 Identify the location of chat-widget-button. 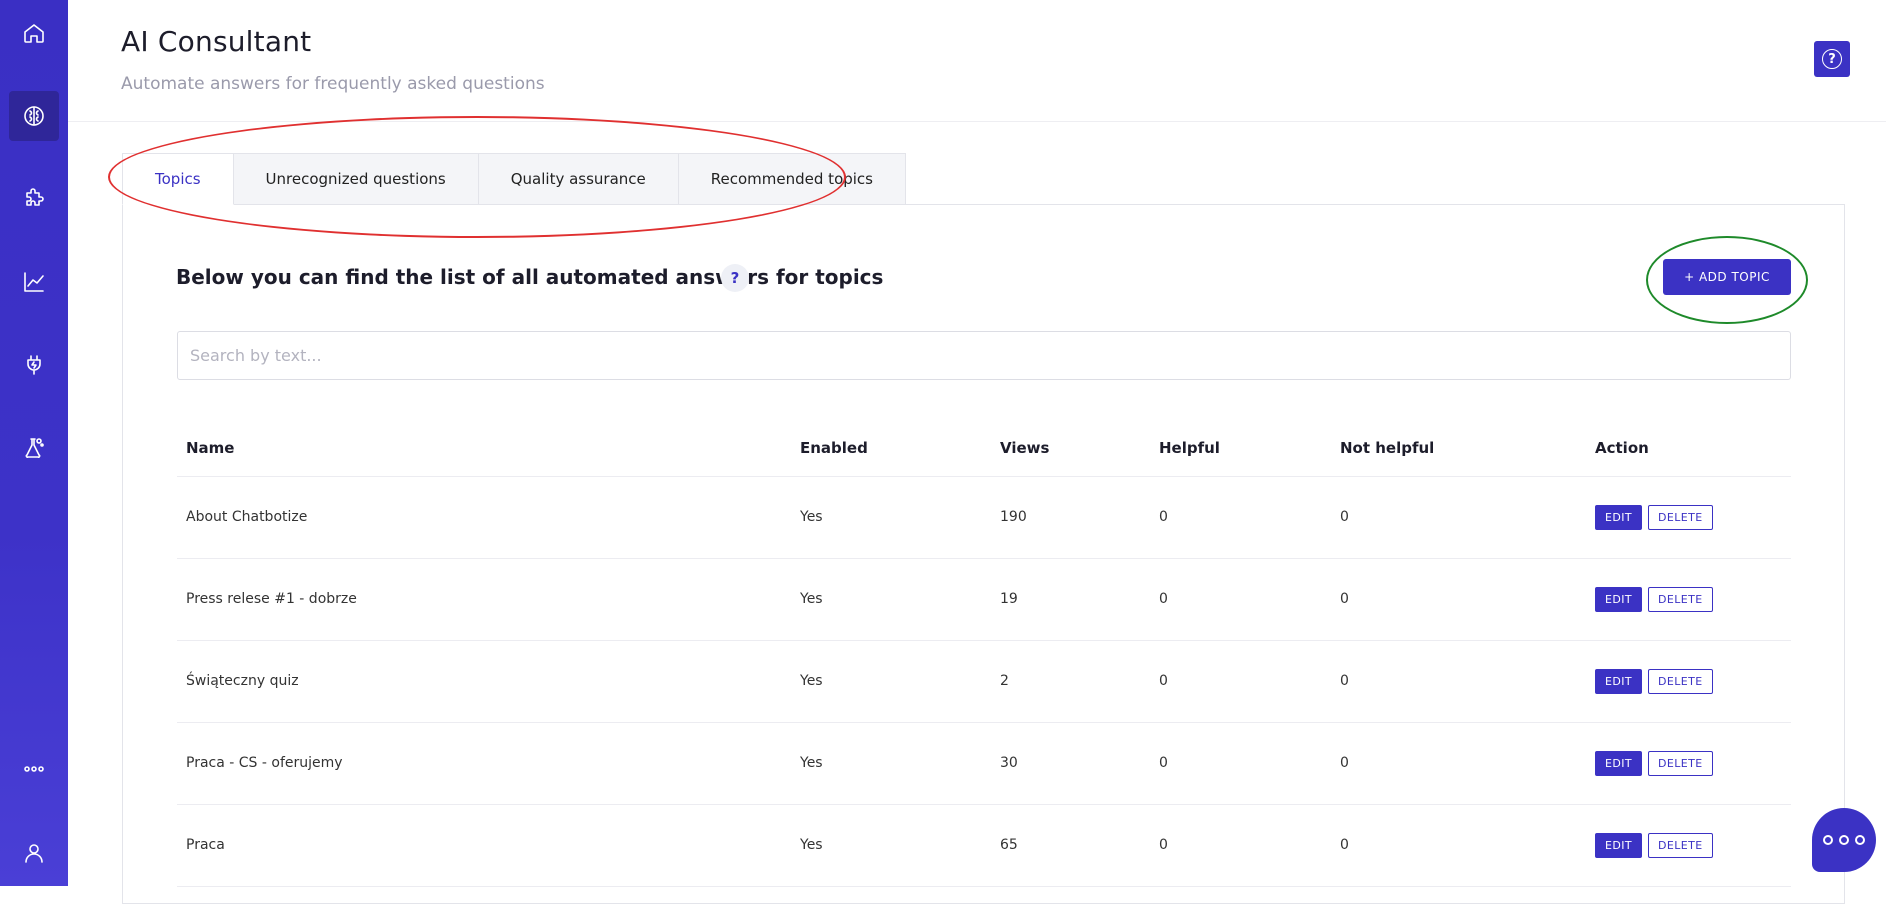
(1844, 840).